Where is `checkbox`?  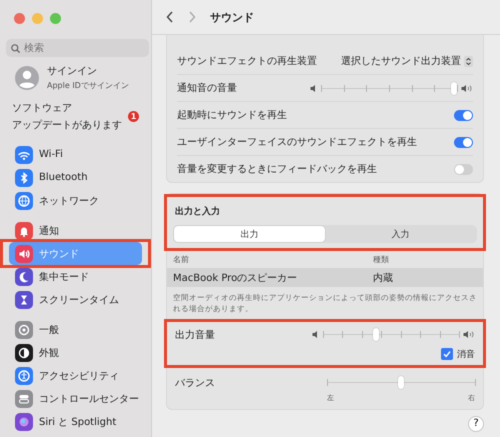 checkbox is located at coordinates (447, 354).